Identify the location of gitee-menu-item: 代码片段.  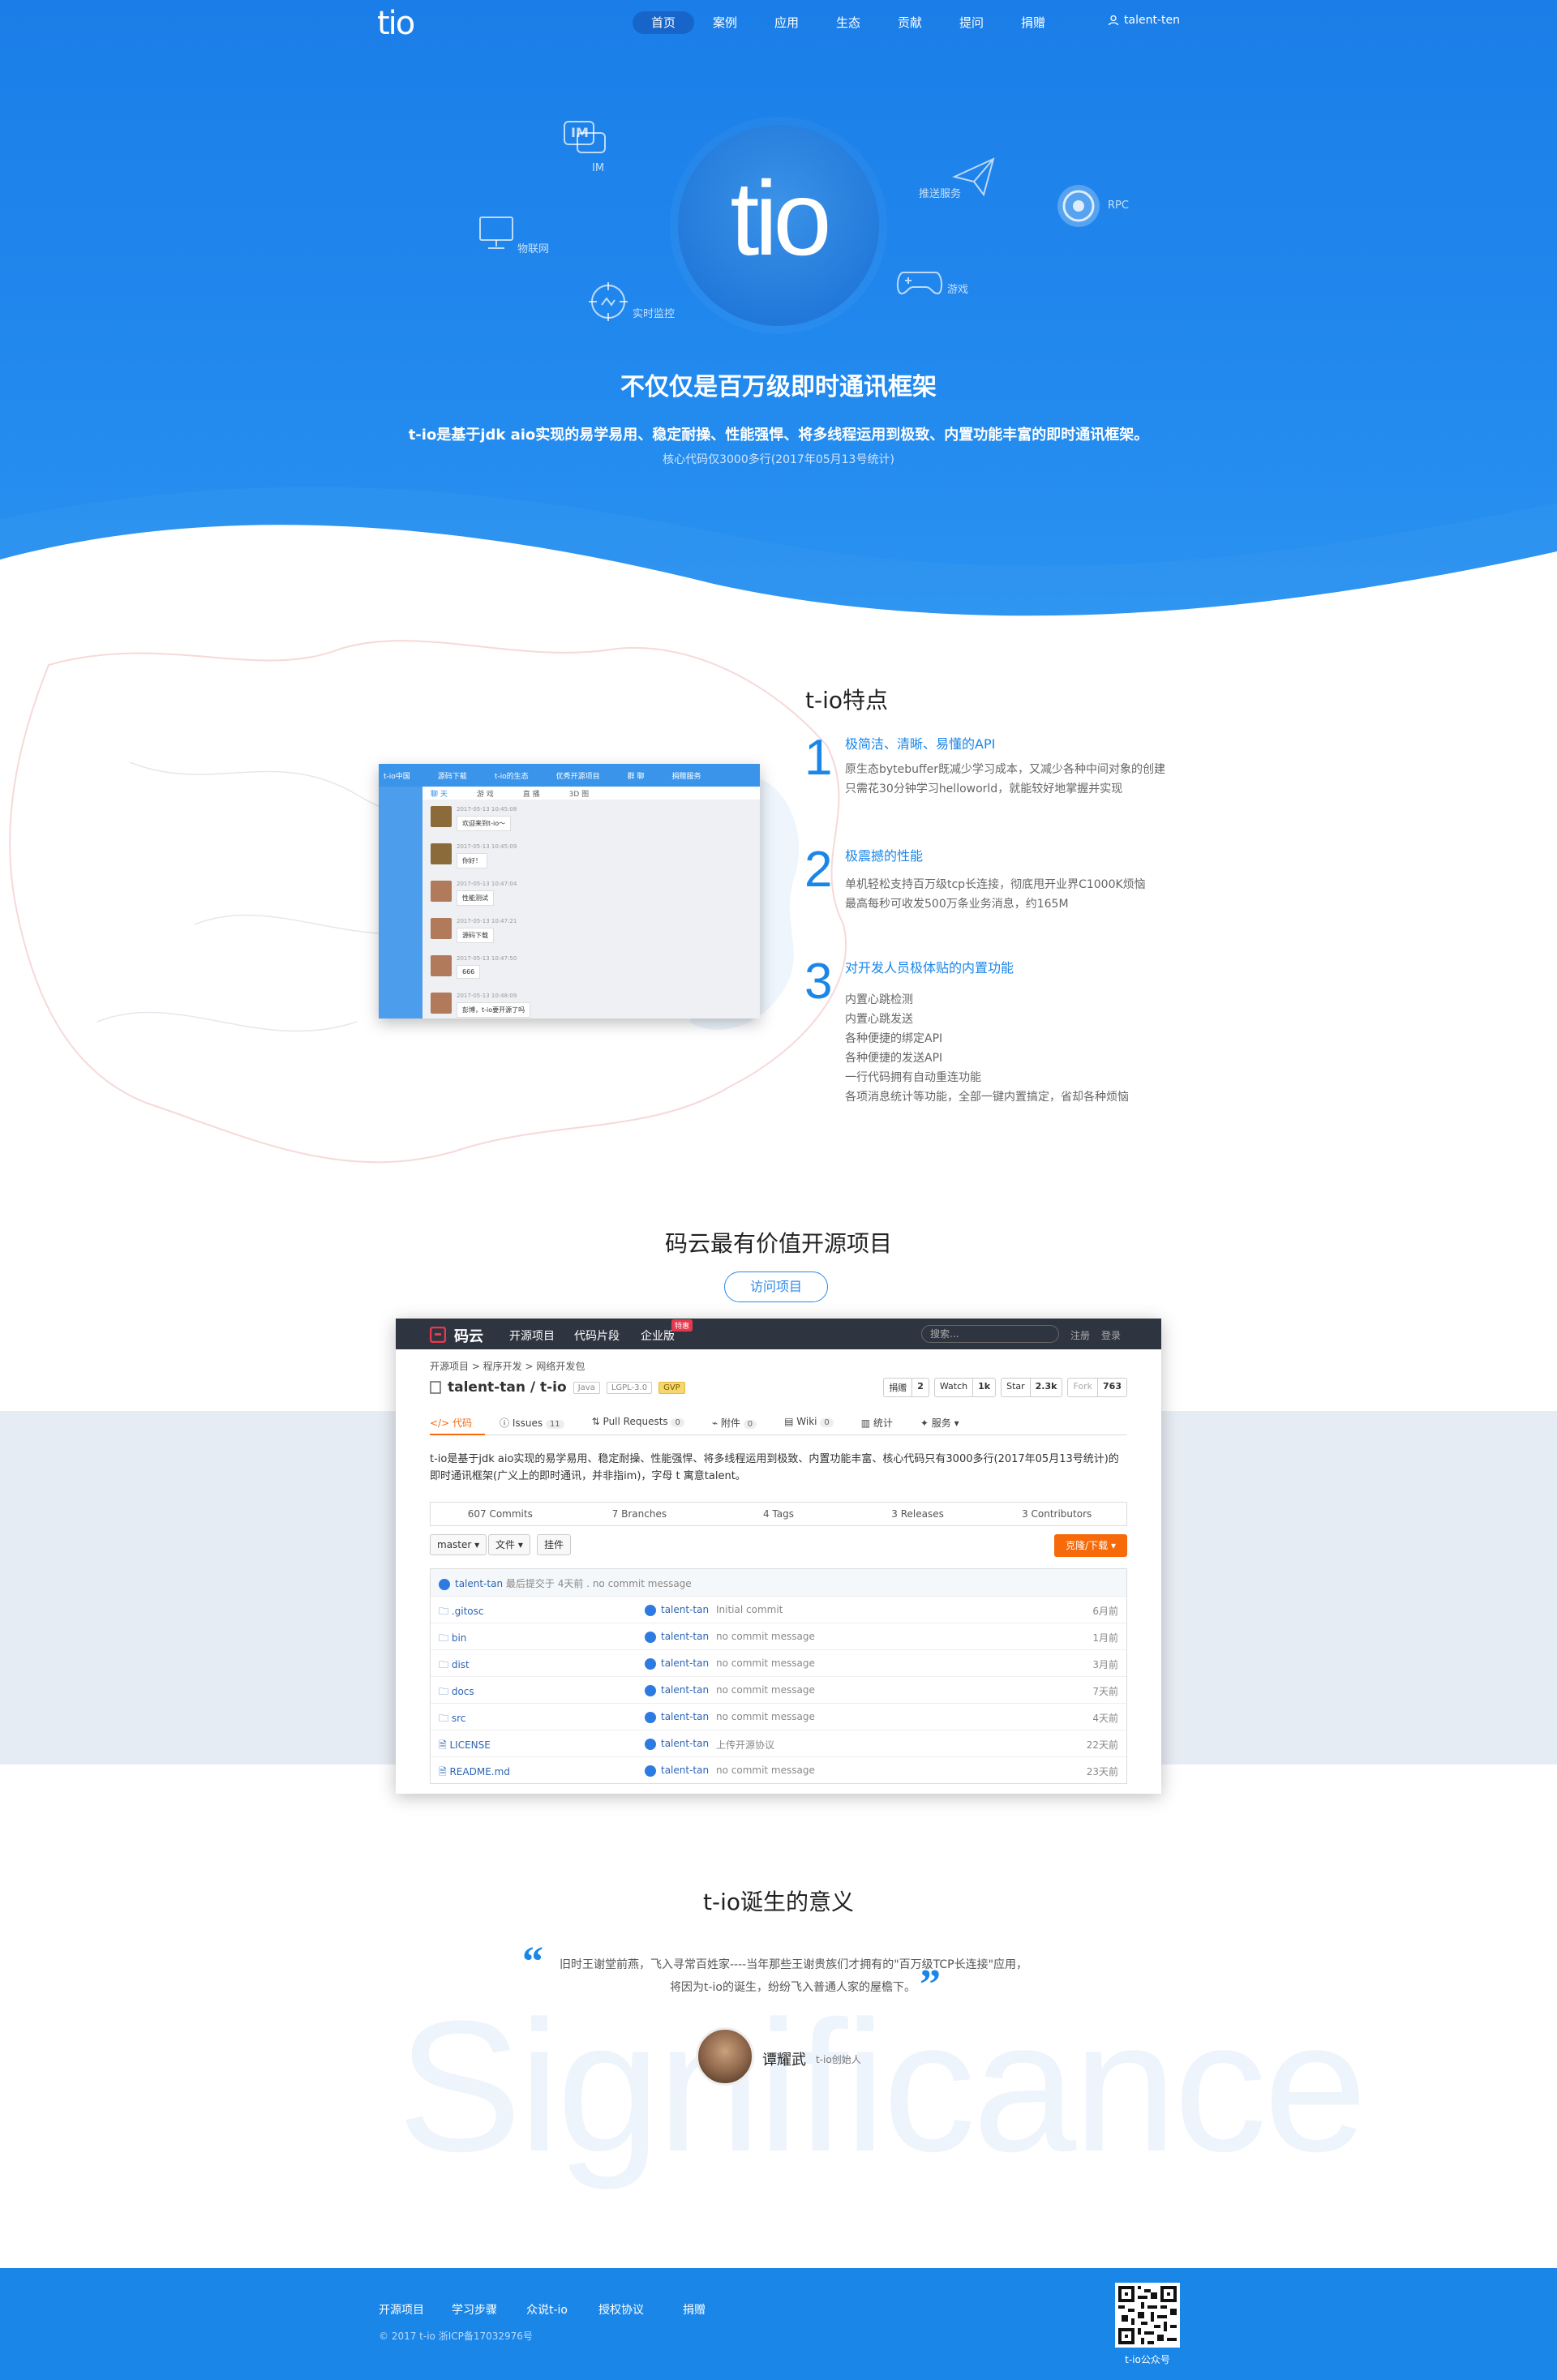
(597, 1335).